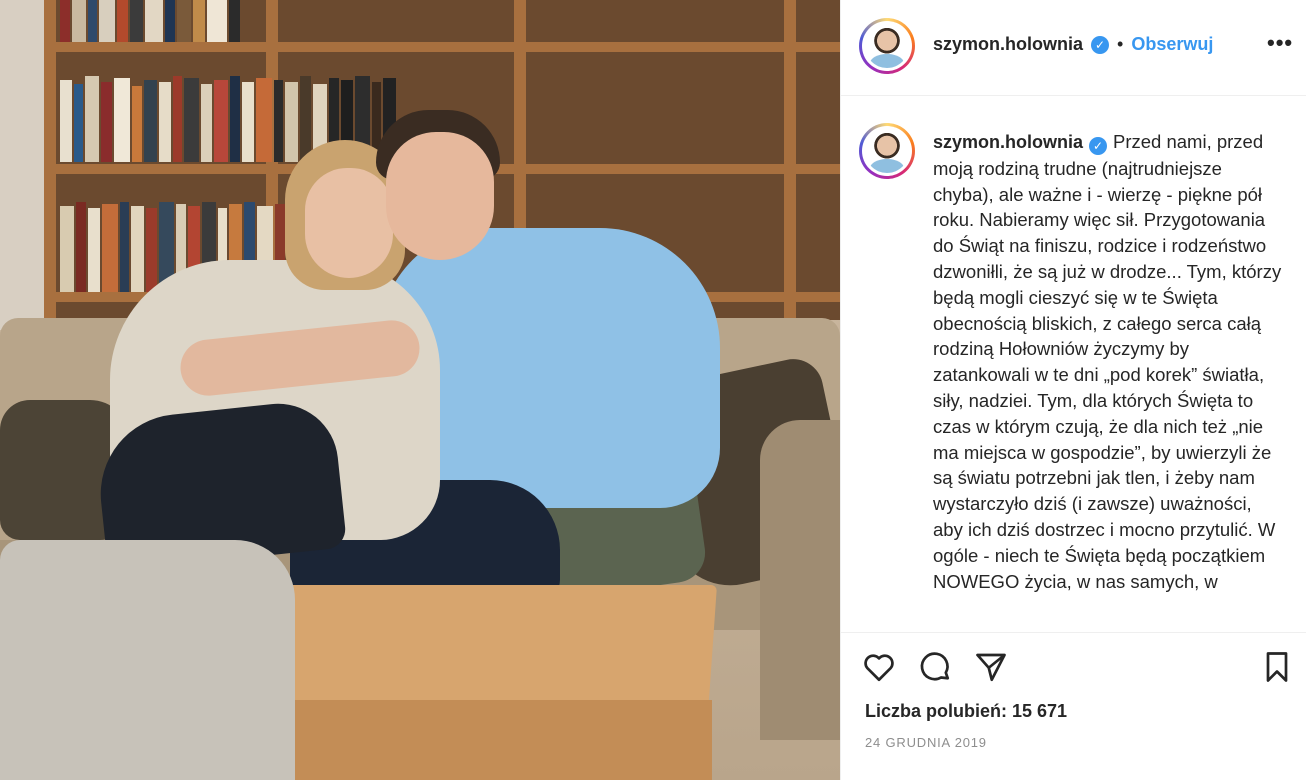 This screenshot has height=780, width=1306. I want to click on caption-avatar, so click(887, 151).